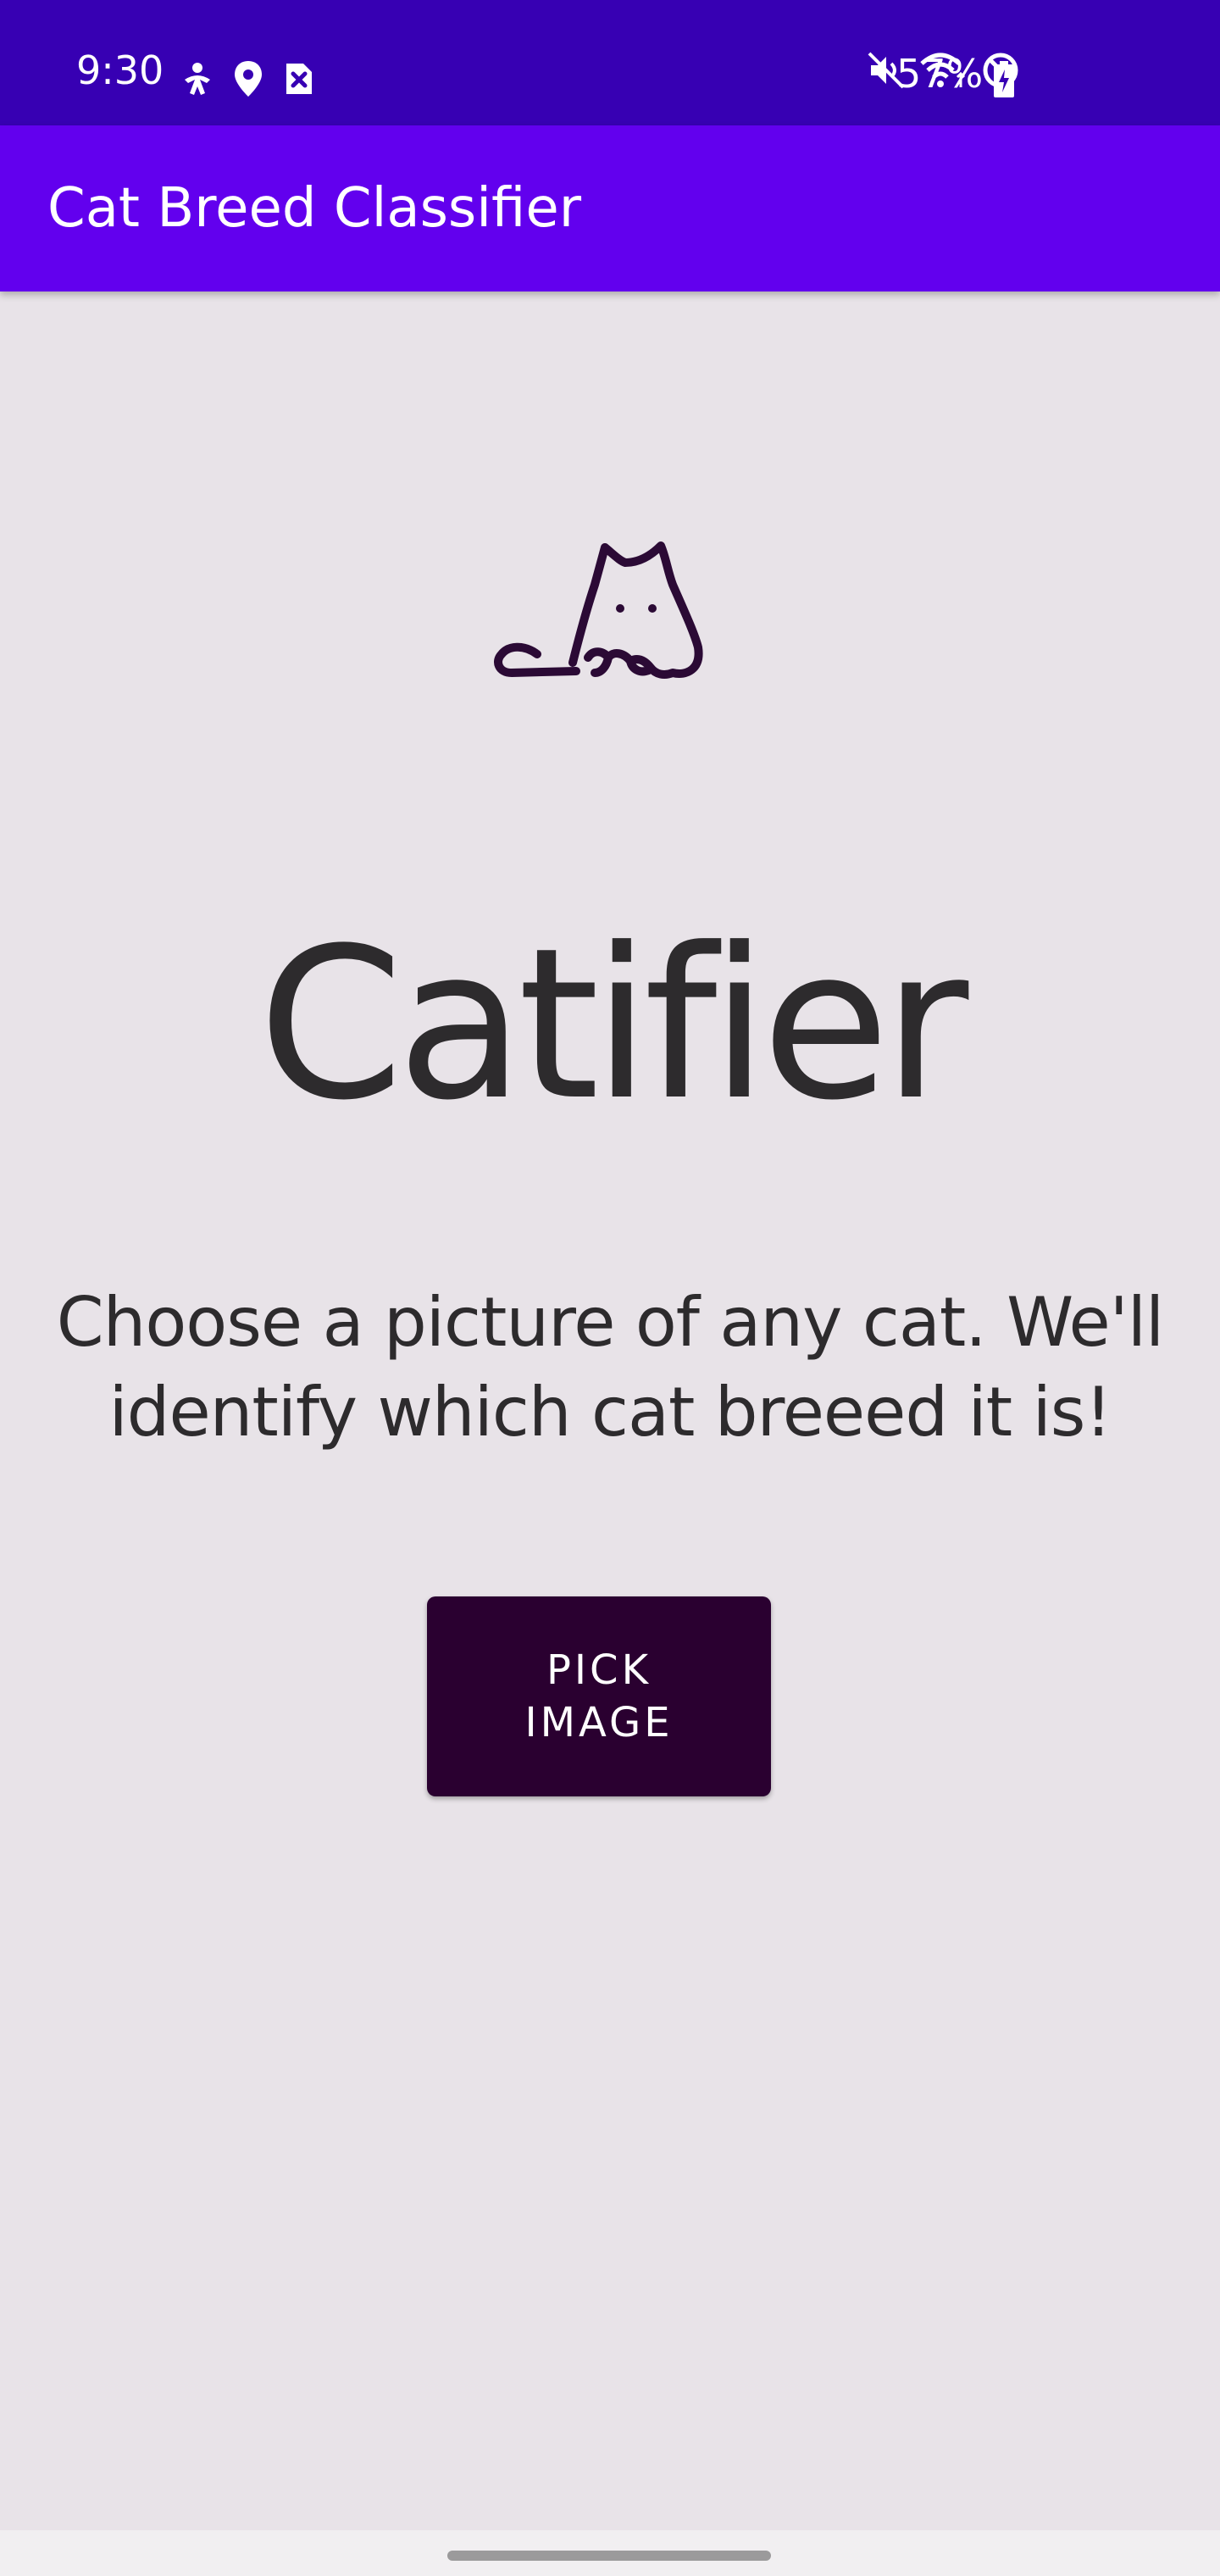 This screenshot has height=2576, width=1220. What do you see at coordinates (613, 1025) in the screenshot?
I see `main-title: Catifier` at bounding box center [613, 1025].